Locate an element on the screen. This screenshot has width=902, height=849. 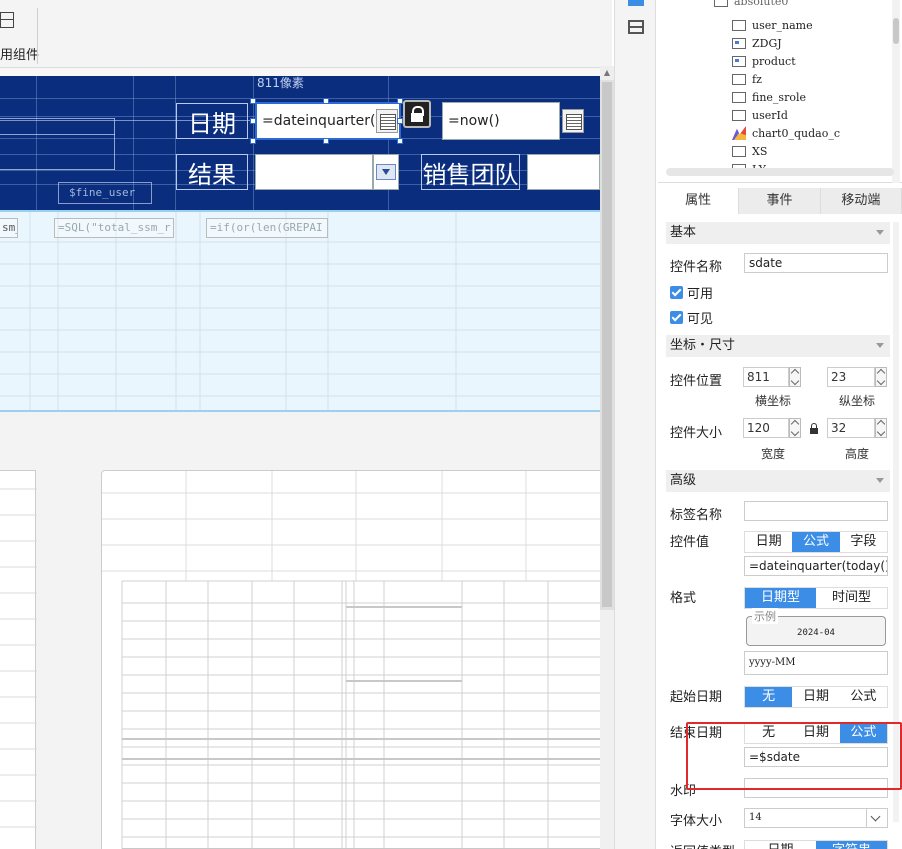
date-param-label: 日期 is located at coordinates (212, 121).